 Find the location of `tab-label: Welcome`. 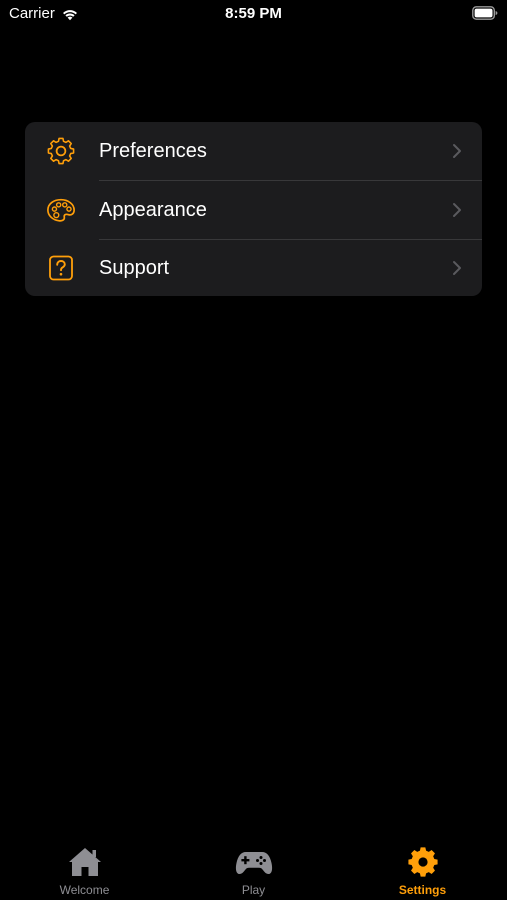

tab-label: Welcome is located at coordinates (84, 890).